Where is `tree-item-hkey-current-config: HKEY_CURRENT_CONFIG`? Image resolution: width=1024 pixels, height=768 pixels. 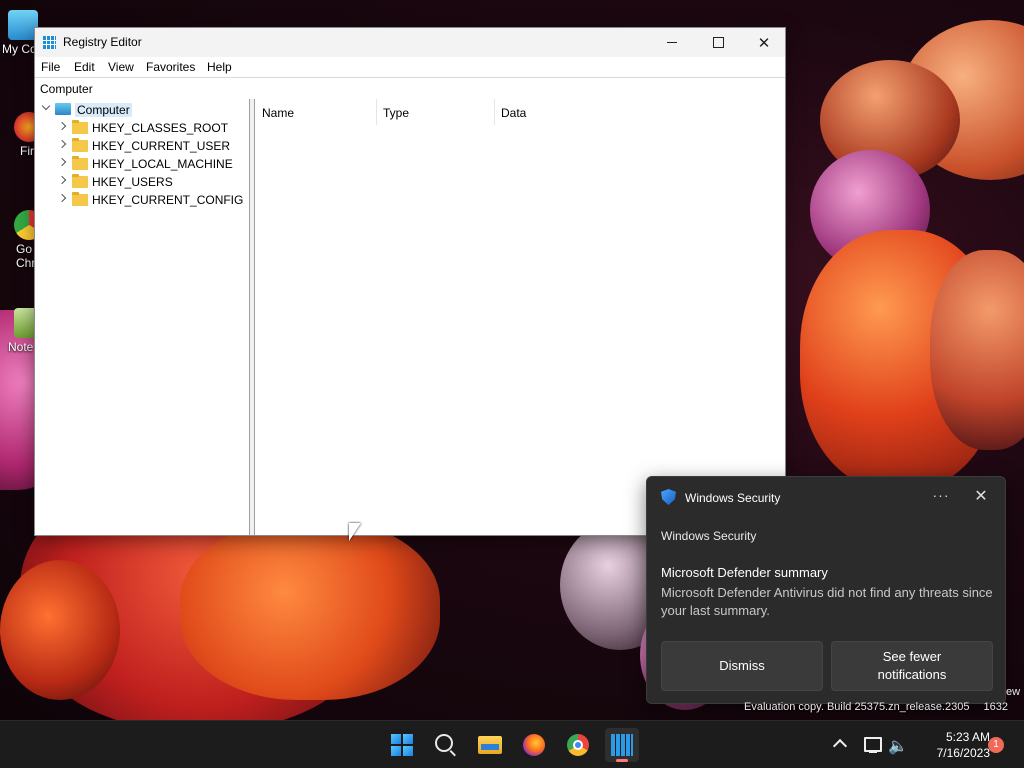
tree-item-hkey-current-config: HKEY_CURRENT_CONFIG is located at coordinates (140, 200).